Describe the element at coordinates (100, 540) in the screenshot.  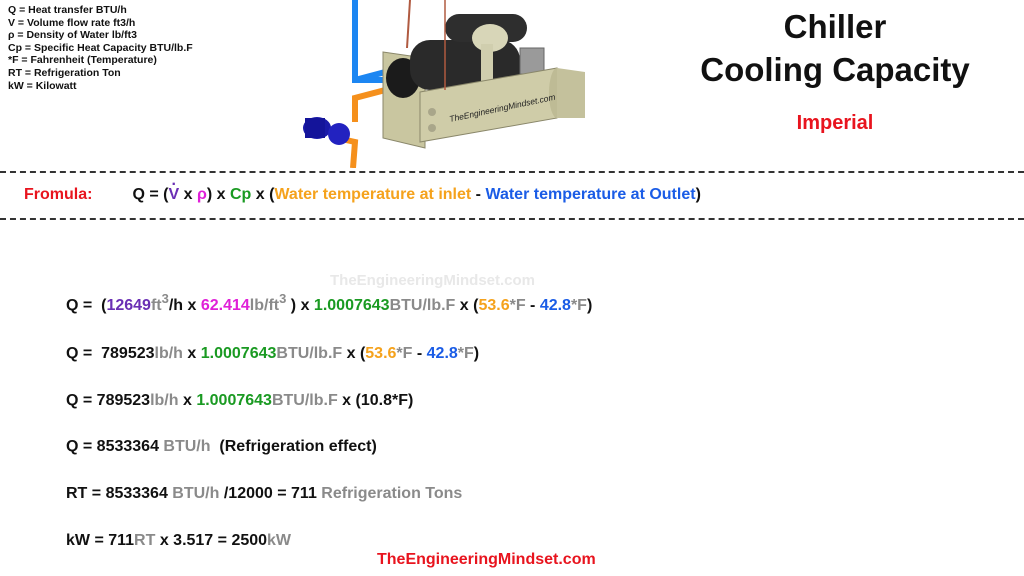
I see `eq-text: kW = 711` at that location.